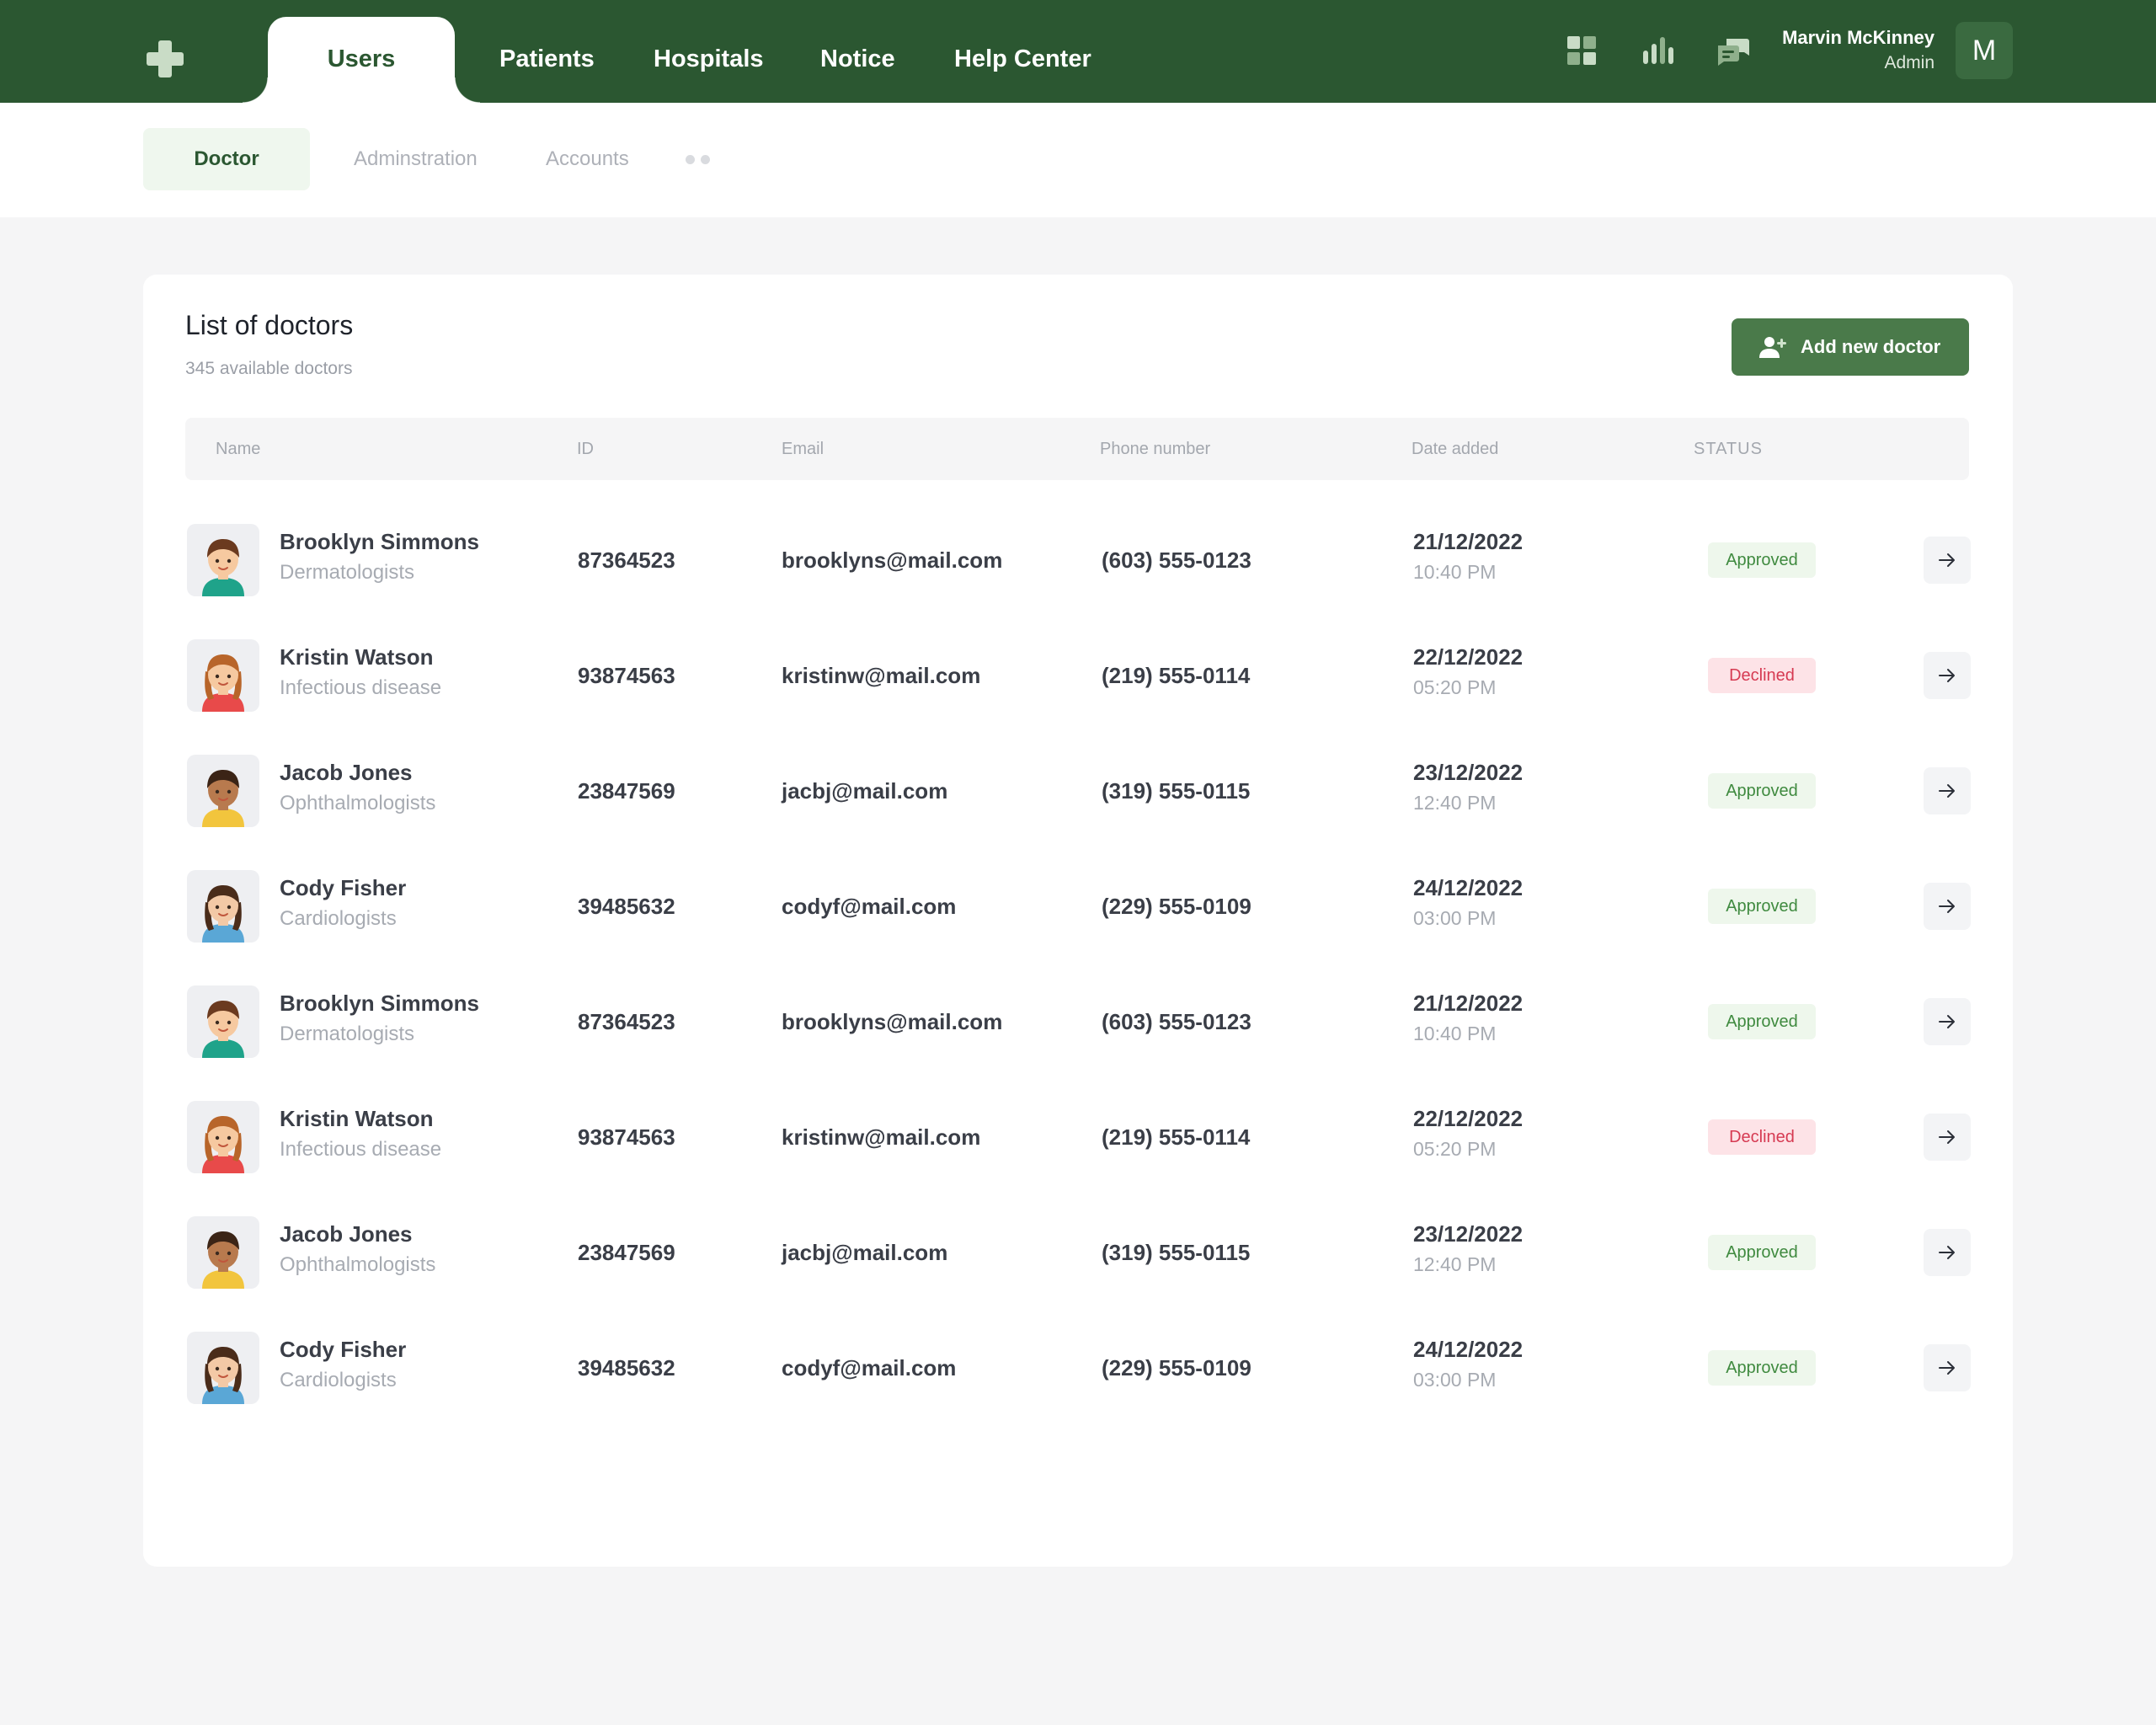 Image resolution: width=2156 pixels, height=1725 pixels. I want to click on time-added: 03:00 PM, so click(1455, 918).